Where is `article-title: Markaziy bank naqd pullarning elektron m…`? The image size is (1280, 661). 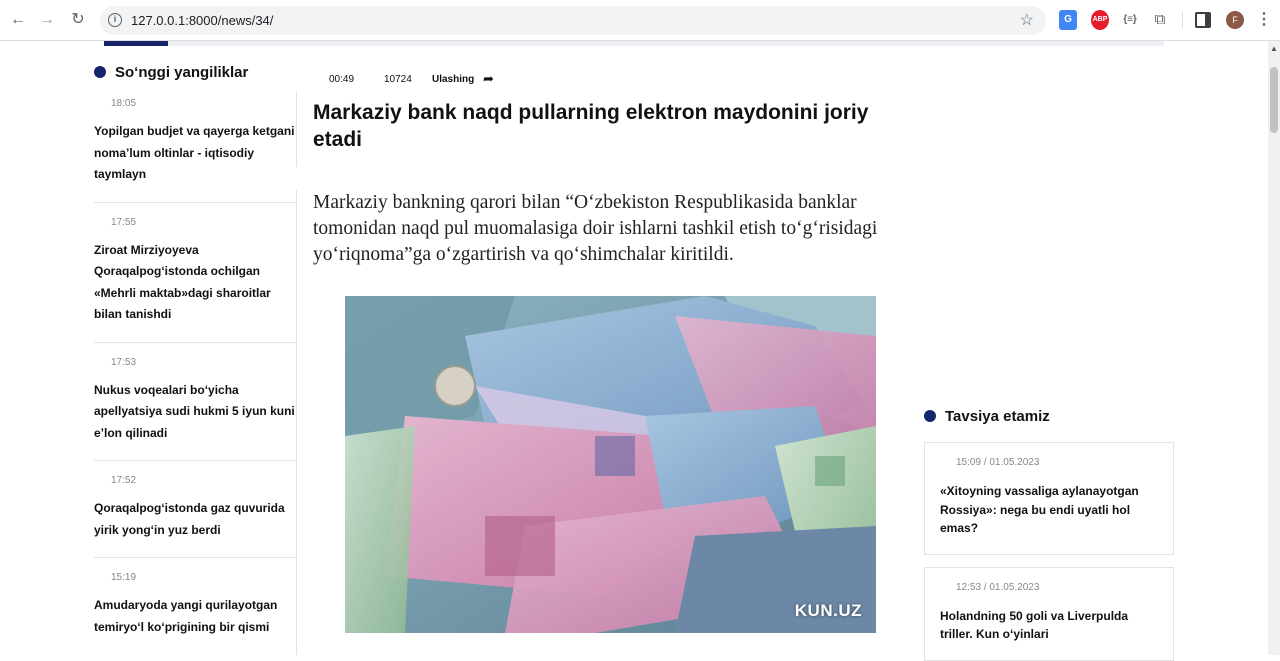
article-title: Markaziy bank naqd pullarning elektron m… is located at coordinates (591, 126).